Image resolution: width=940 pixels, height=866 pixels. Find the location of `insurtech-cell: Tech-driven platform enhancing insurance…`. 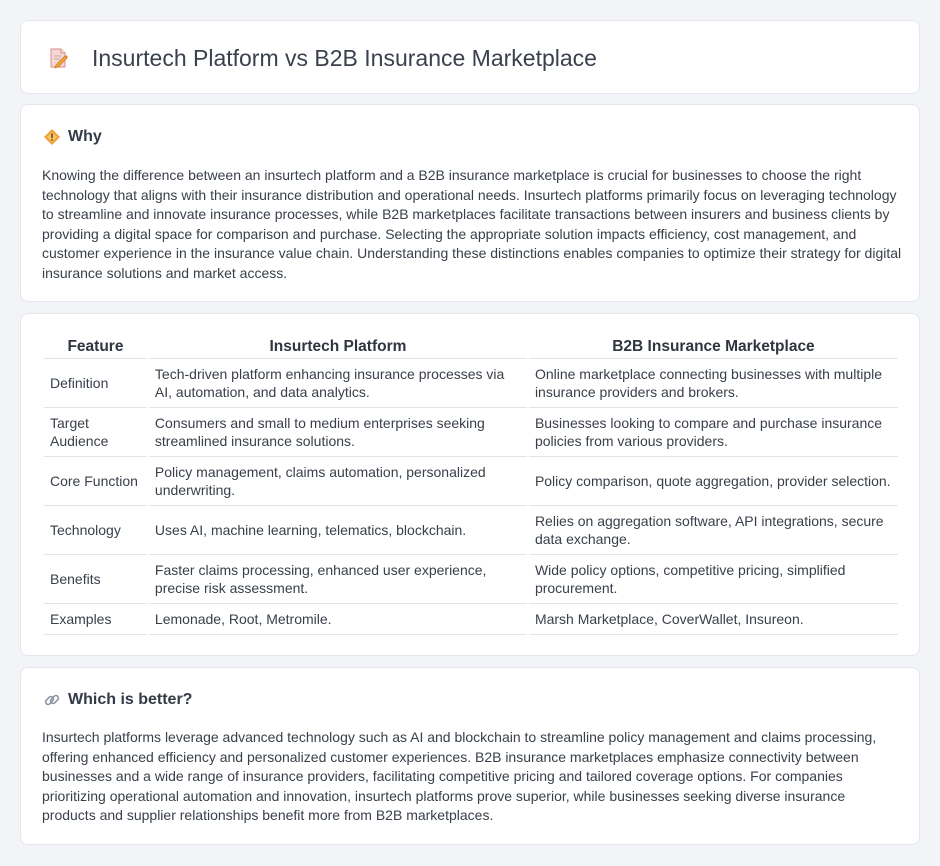

insurtech-cell: Tech-driven platform enhancing insurance… is located at coordinates (337, 383).